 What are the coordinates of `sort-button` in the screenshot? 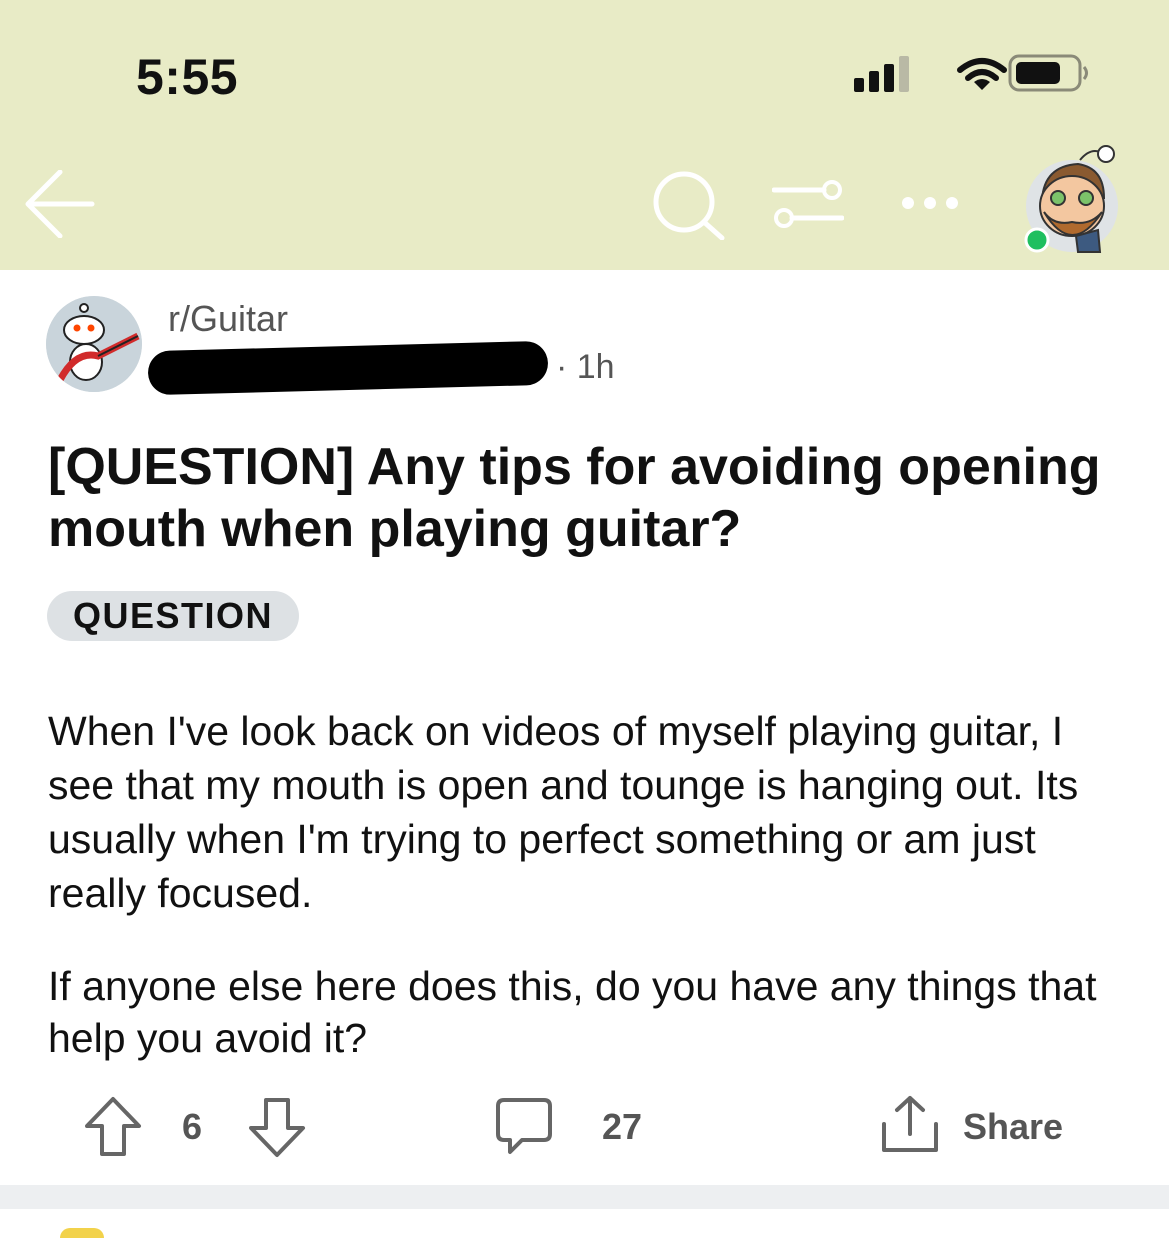 It's located at (808, 206).